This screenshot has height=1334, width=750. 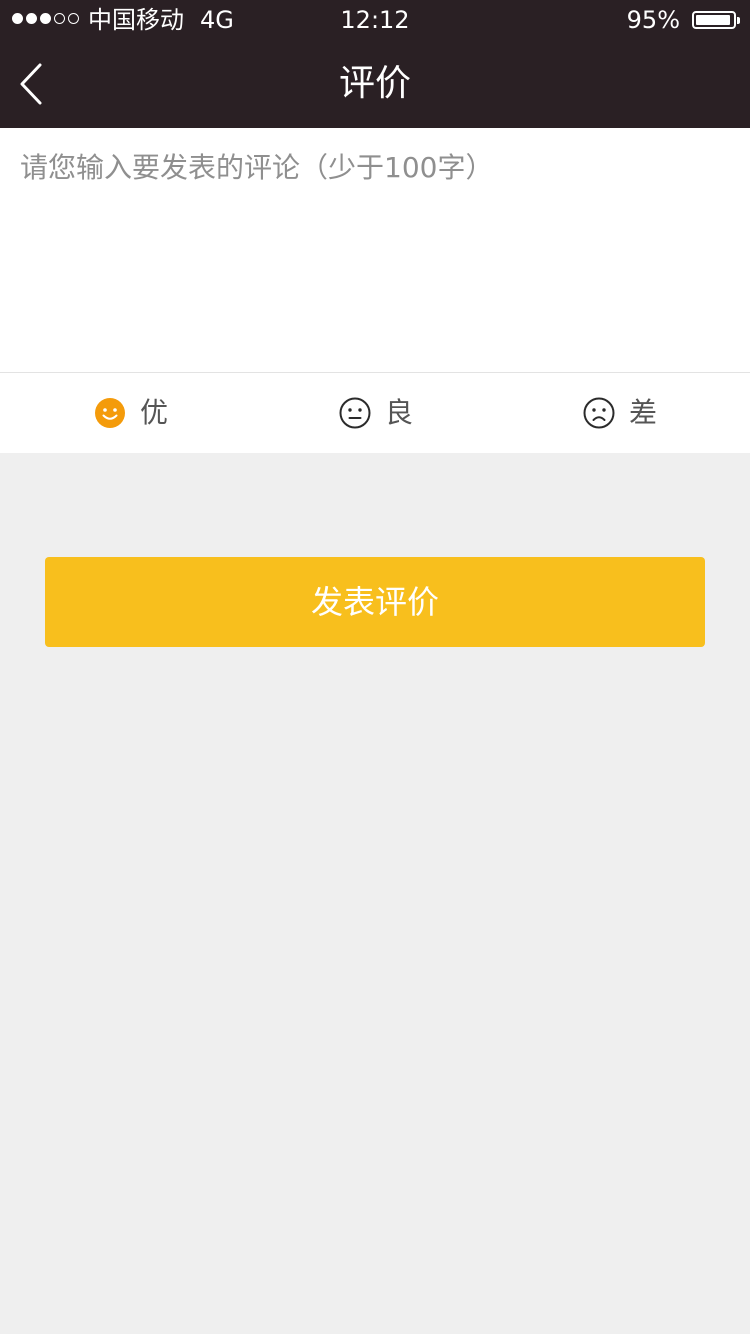 I want to click on battery-cap, so click(x=738, y=20).